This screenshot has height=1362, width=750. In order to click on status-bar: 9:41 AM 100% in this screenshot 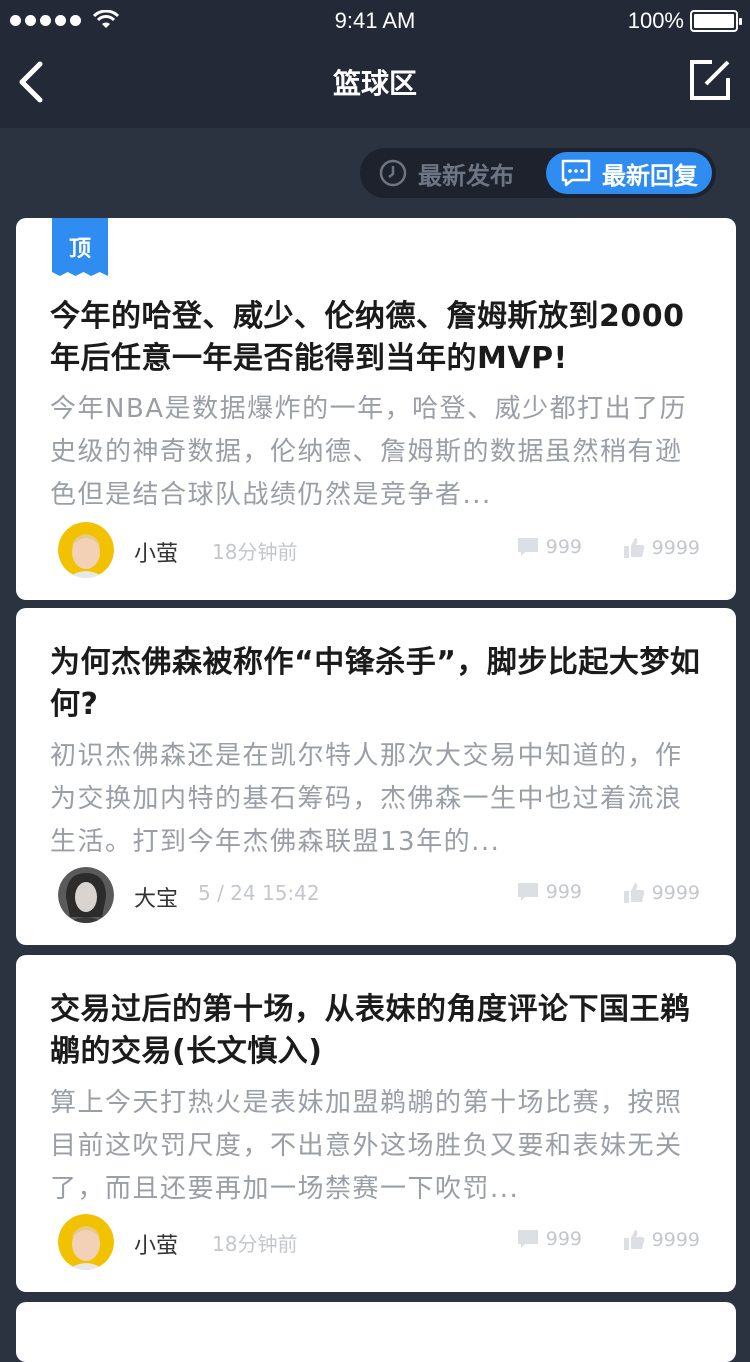, I will do `click(375, 20)`.